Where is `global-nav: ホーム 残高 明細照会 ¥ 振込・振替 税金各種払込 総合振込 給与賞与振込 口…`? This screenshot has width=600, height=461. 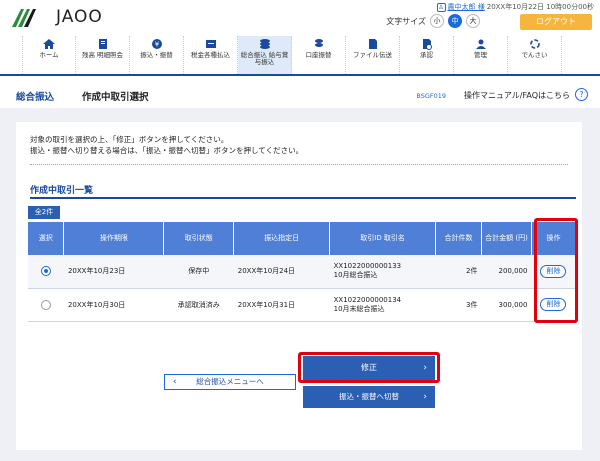 global-nav: ホーム 残高 明細照会 ¥ 振込・振替 税金各種払込 総合振込 給与賞与振込 口… is located at coordinates (300, 56).